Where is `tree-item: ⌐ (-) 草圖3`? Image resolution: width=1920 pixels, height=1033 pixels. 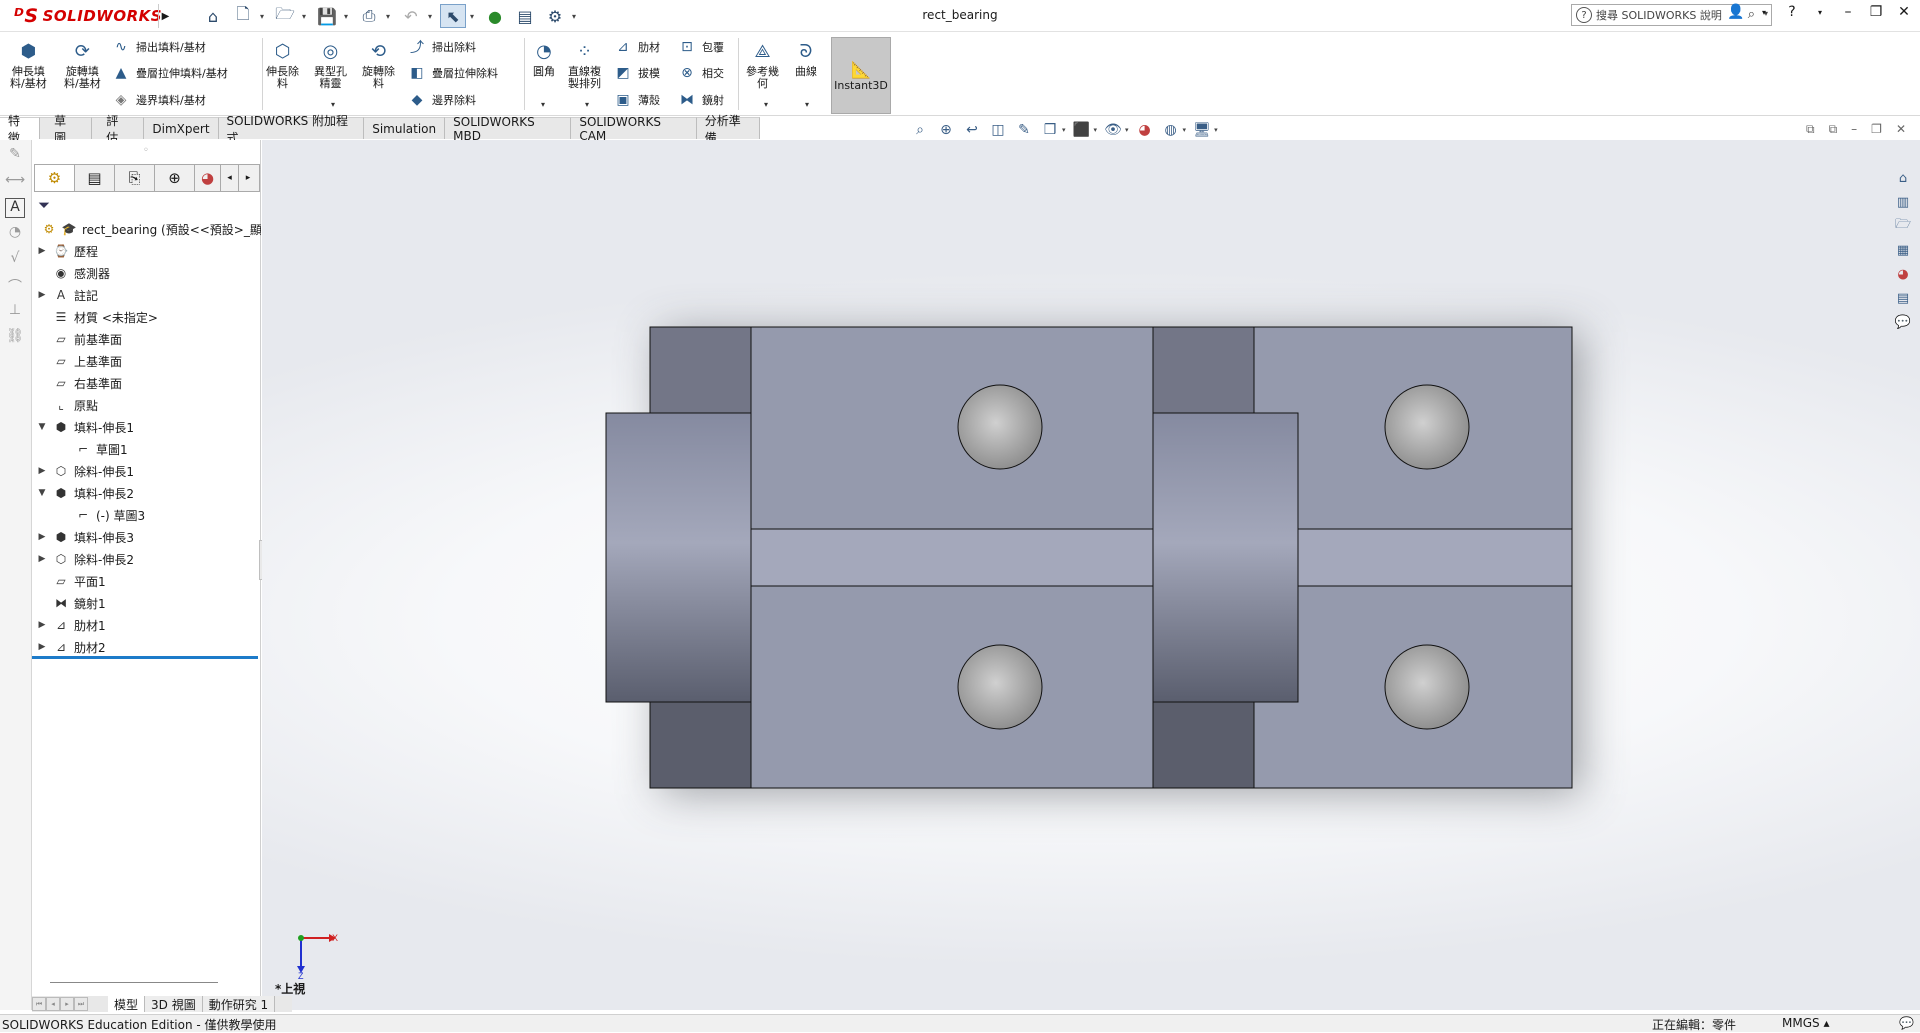
tree-item: ⌐ (-) 草圖3 is located at coordinates (146, 515).